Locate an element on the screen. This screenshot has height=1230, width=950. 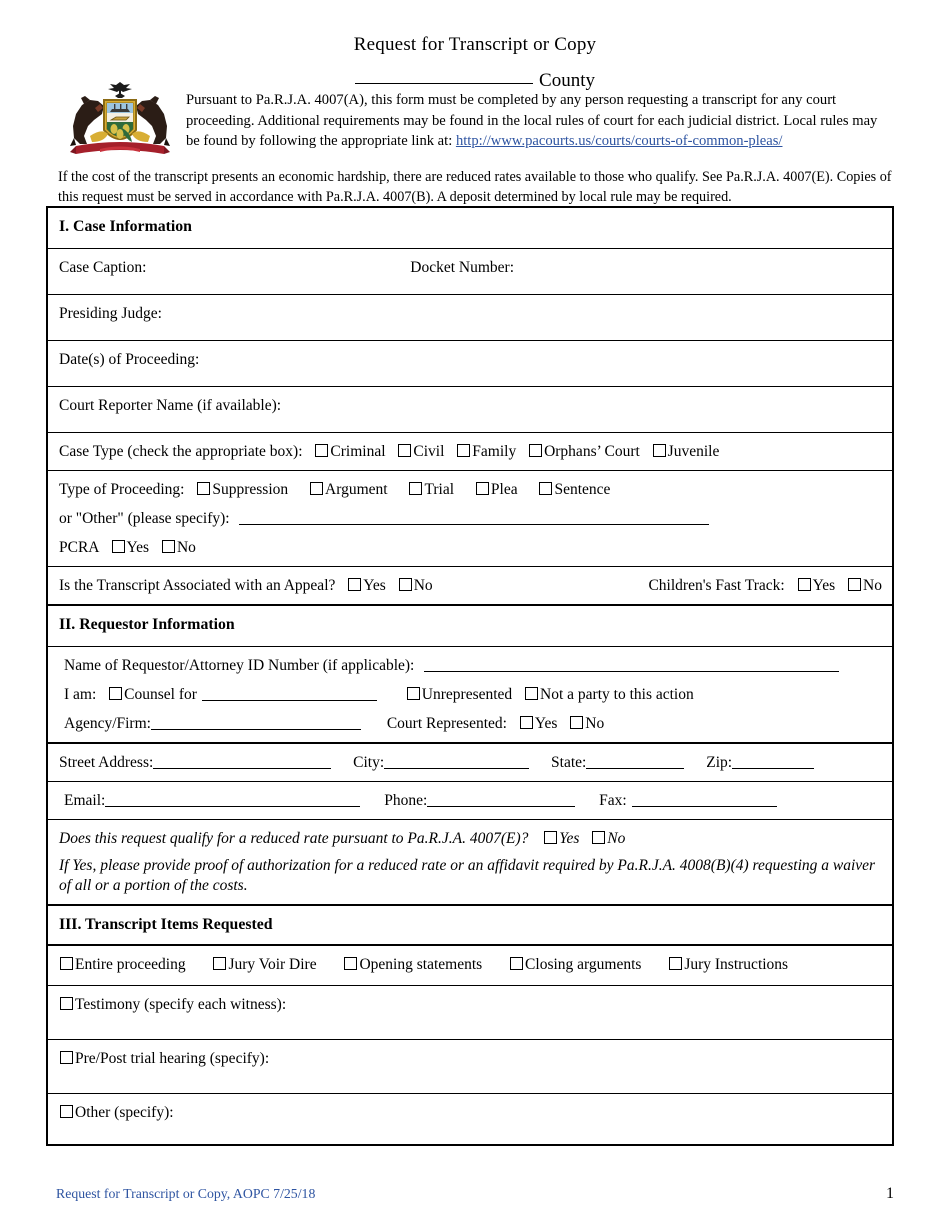
page-title: Request for Transcript or Copy is located at coordinates (475, 44).